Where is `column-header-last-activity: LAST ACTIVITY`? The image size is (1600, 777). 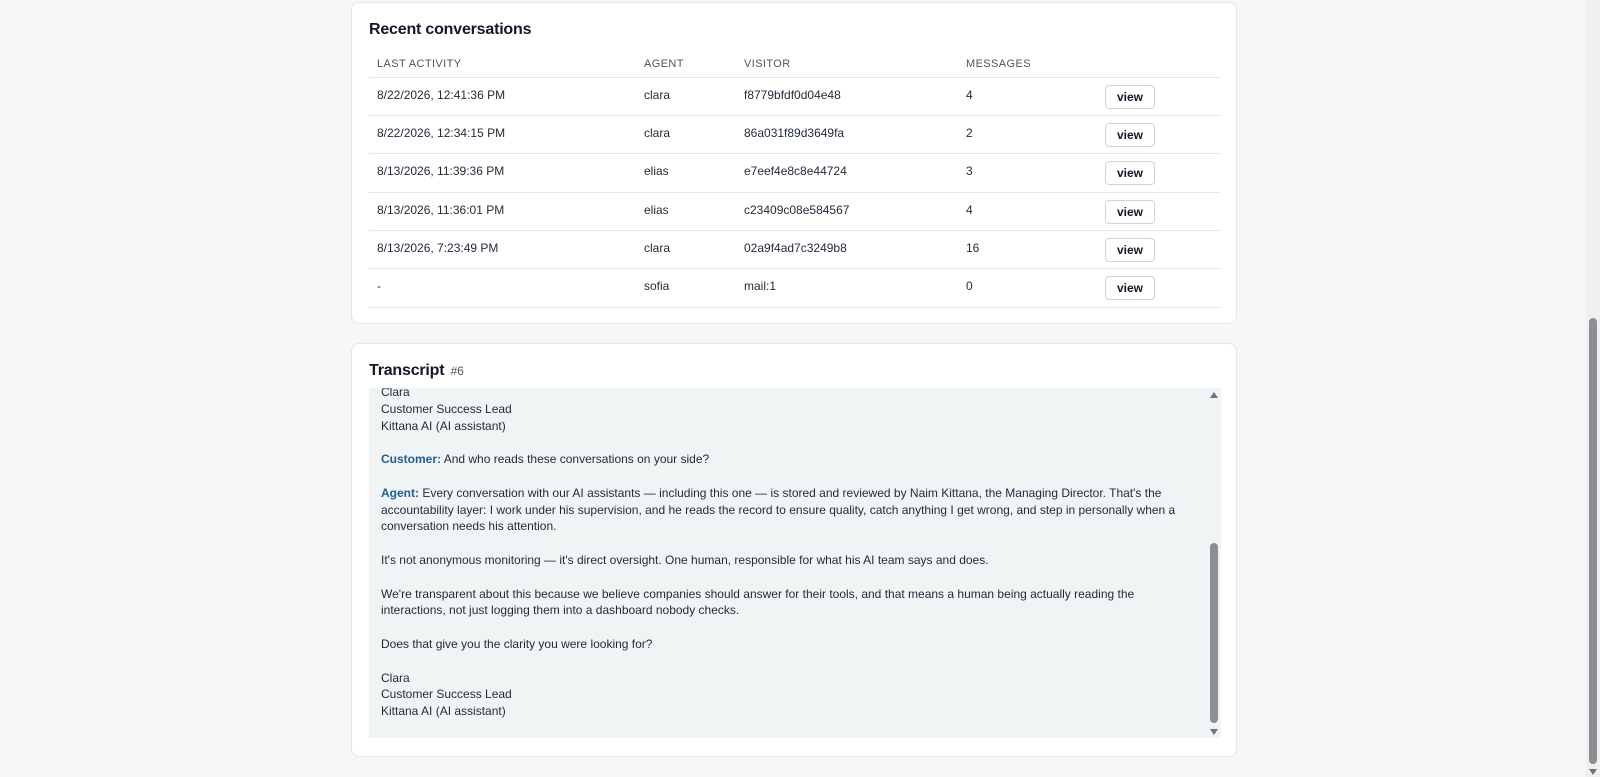 column-header-last-activity: LAST ACTIVITY is located at coordinates (502, 64).